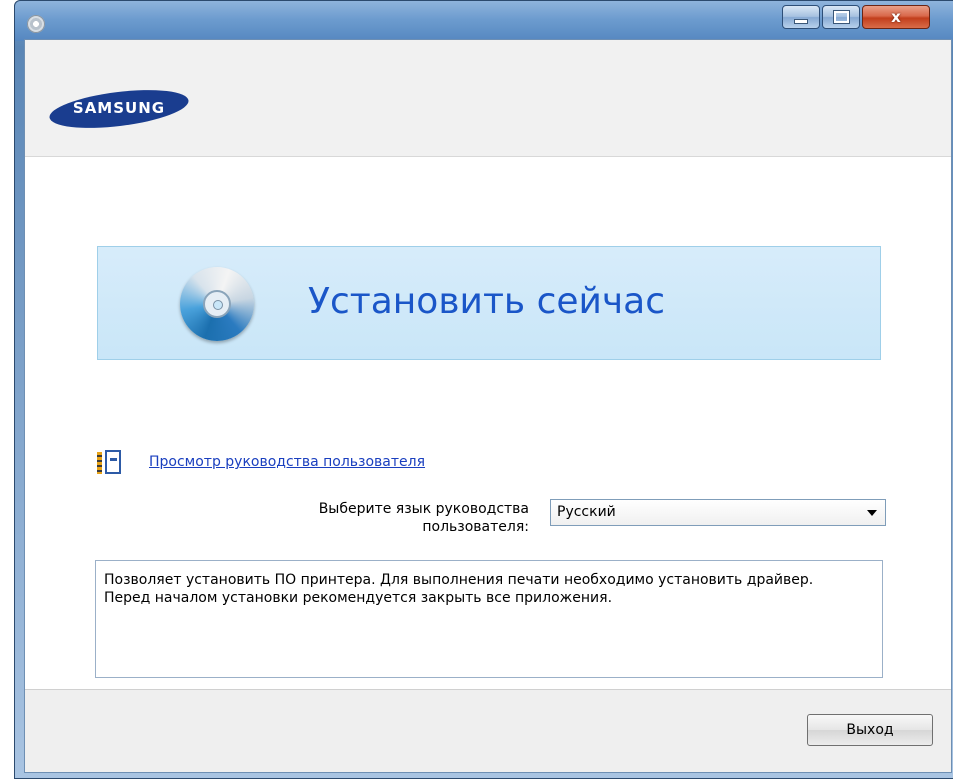  I want to click on minimize-button, so click(801, 17).